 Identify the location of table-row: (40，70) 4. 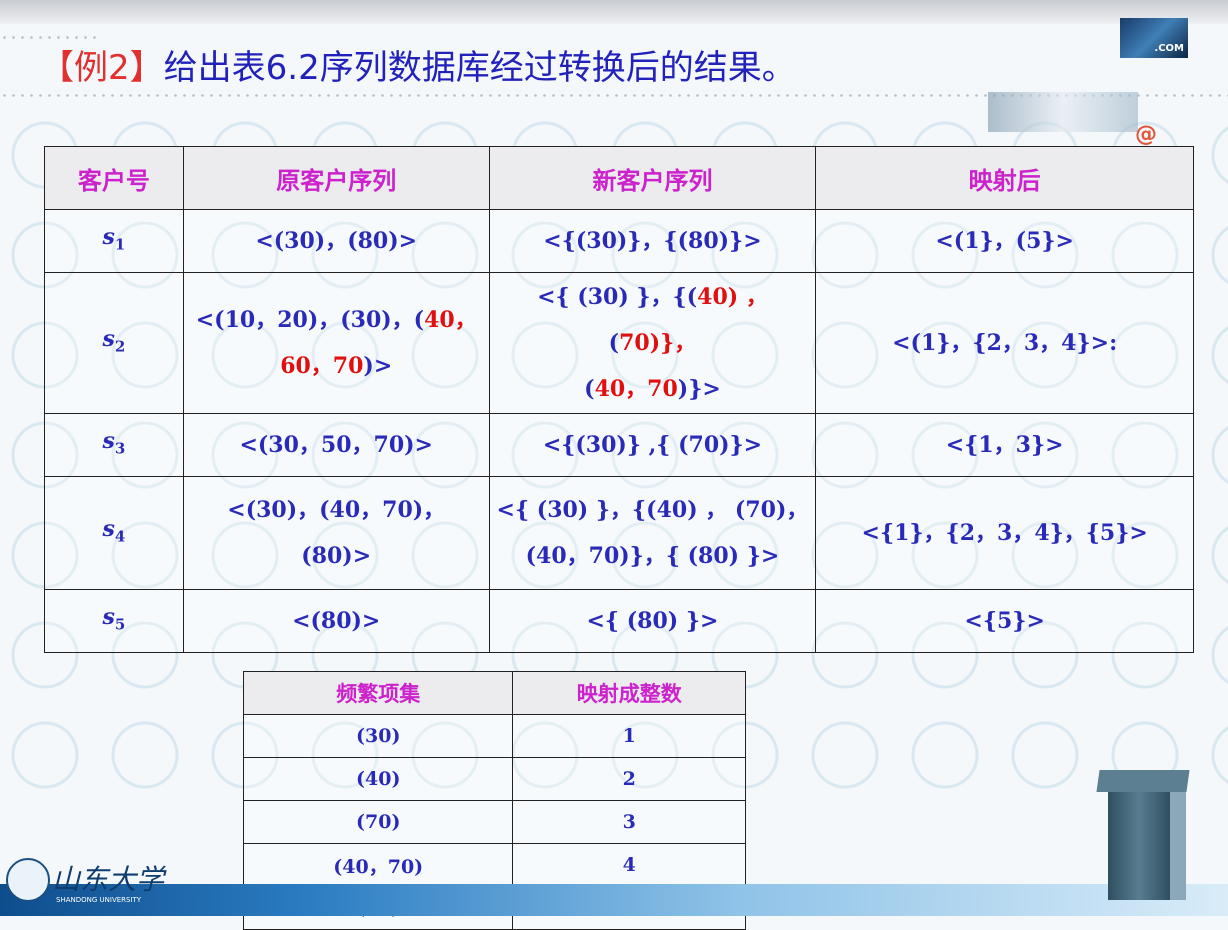
(494, 865).